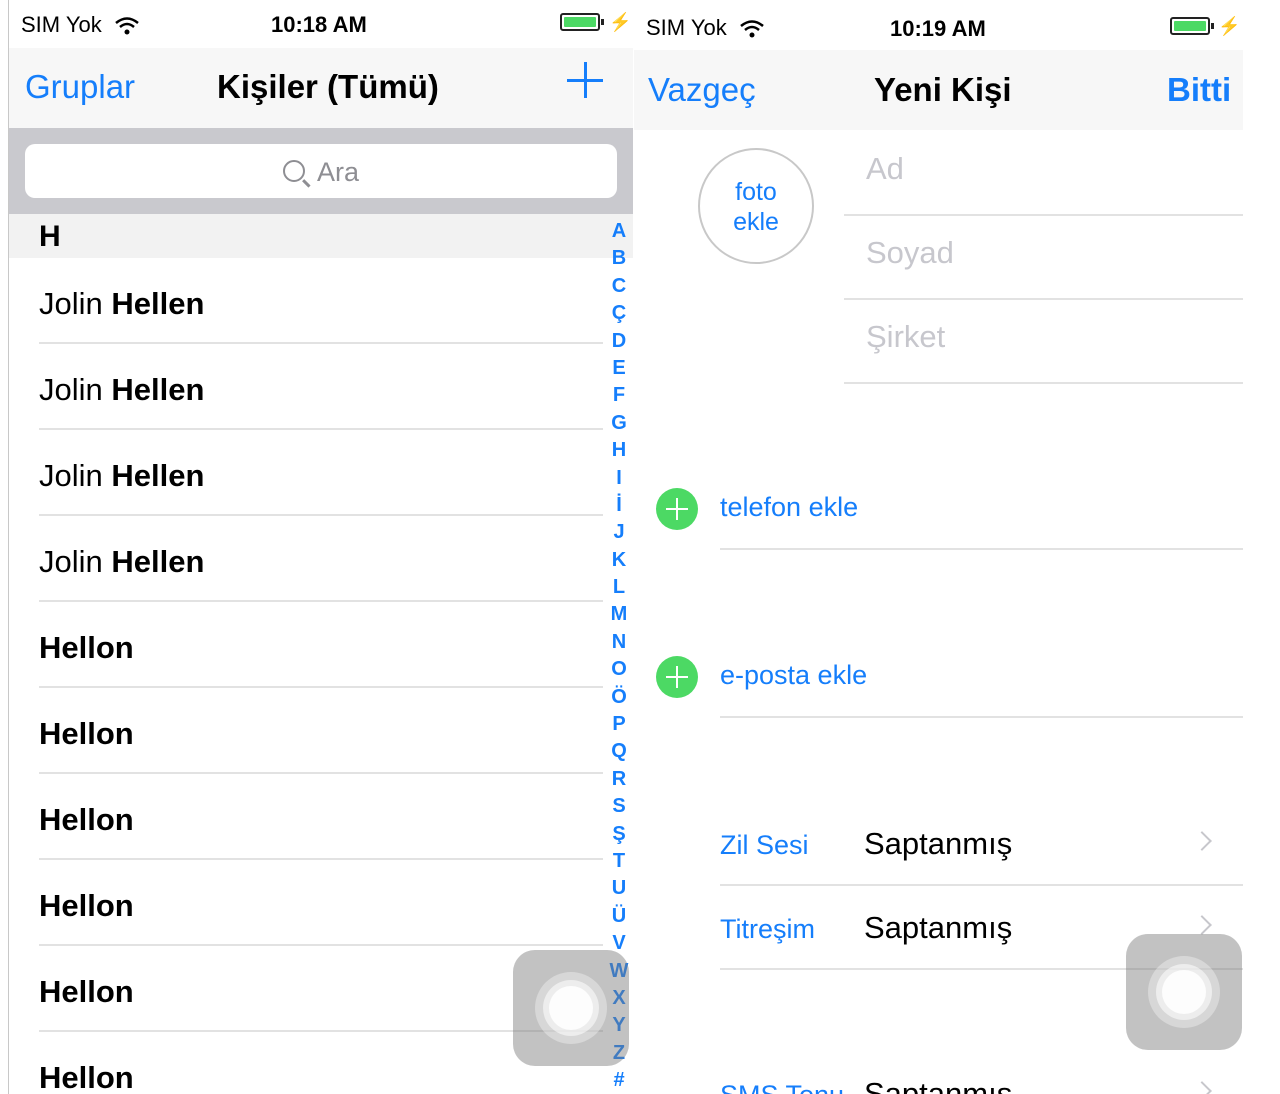 This screenshot has width=1280, height=1094. Describe the element at coordinates (619, 341) in the screenshot. I see `index-letter: D` at that location.